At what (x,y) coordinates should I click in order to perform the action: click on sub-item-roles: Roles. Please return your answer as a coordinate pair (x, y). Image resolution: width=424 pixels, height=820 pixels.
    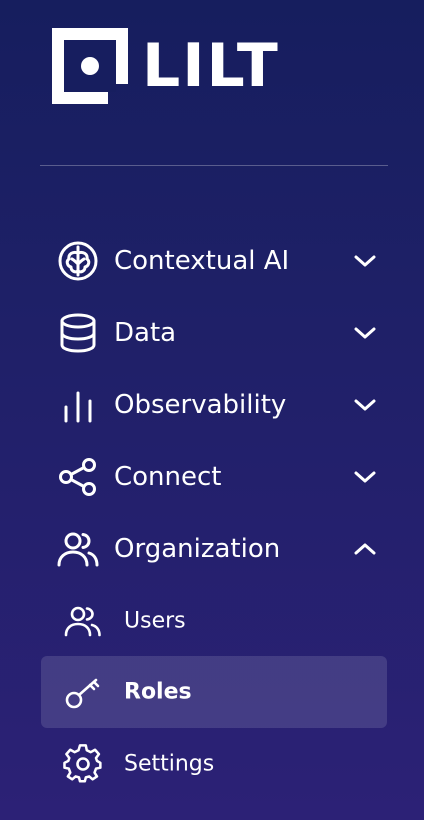
    Looking at the image, I should click on (214, 692).